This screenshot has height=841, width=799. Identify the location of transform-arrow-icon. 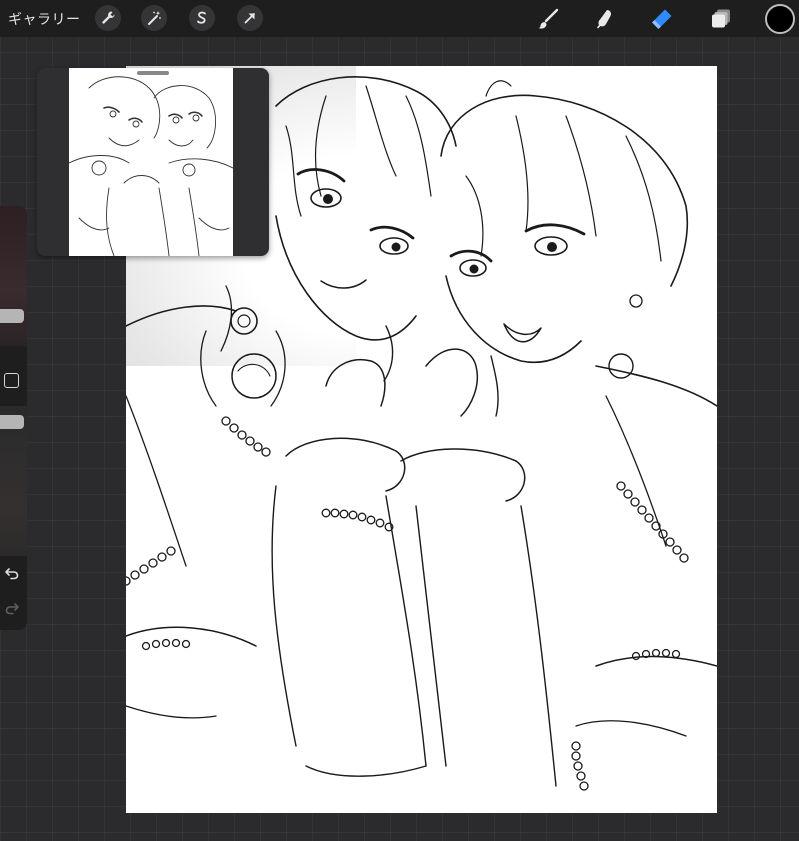
(249, 18).